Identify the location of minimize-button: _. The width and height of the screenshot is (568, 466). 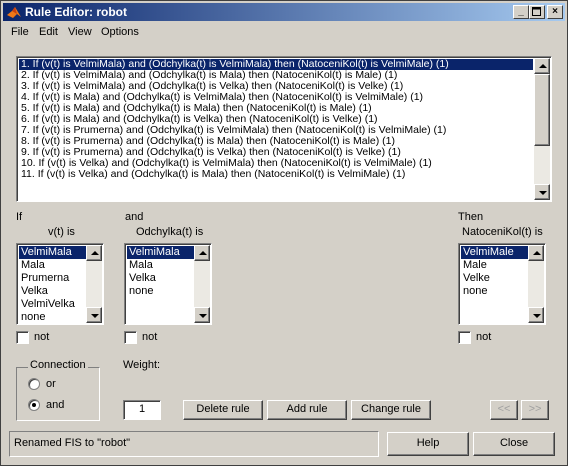
(521, 12).